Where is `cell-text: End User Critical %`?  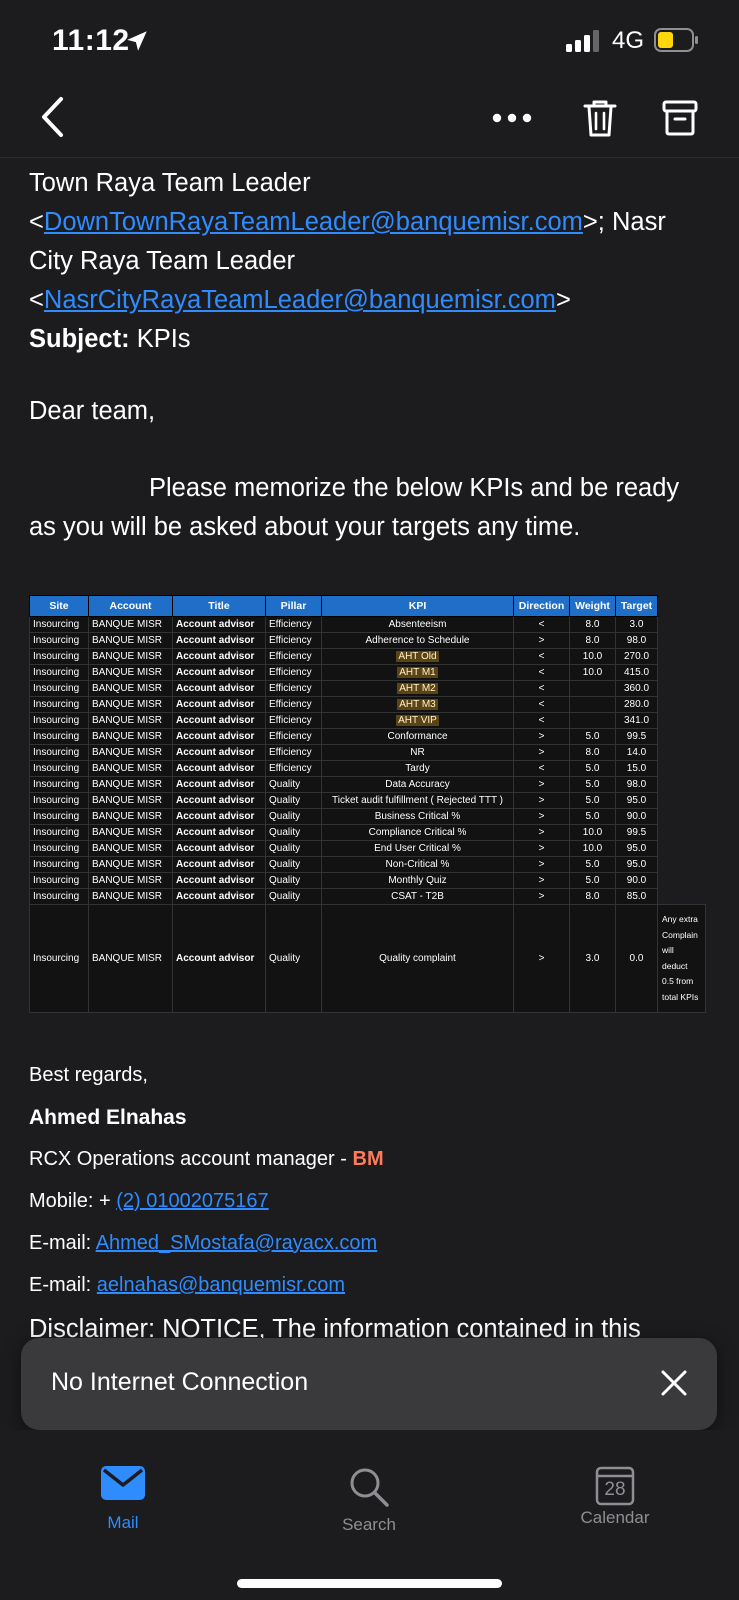
cell-text: End User Critical % is located at coordinates (417, 848).